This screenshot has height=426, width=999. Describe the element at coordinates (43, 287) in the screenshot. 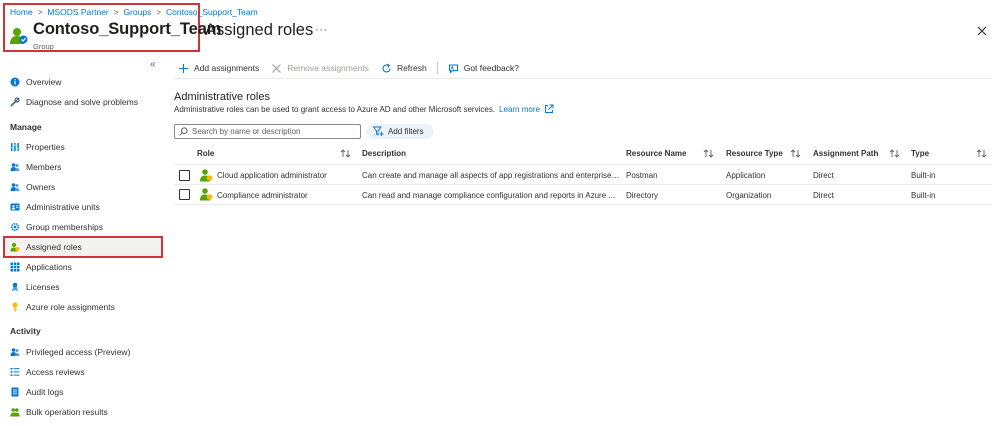

I see `sidebar-item-label: Licenses` at that location.